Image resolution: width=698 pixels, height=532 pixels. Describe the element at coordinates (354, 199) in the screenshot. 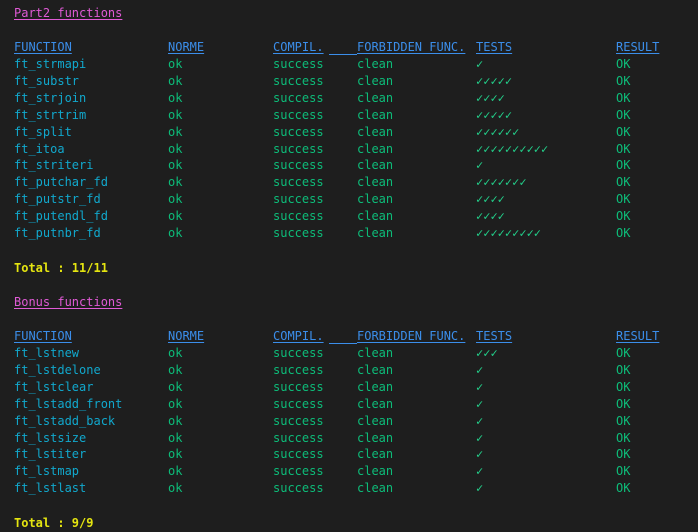

I see `table-row: ft_putstr_fd ok success clean ✓✓✓✓ OK` at that location.